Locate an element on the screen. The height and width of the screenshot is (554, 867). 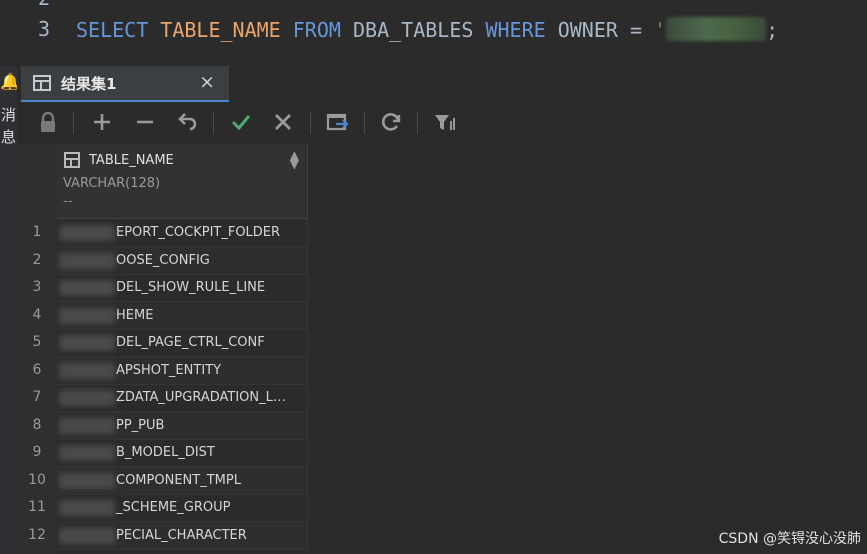
table-name-cell: HEME is located at coordinates (182, 315).